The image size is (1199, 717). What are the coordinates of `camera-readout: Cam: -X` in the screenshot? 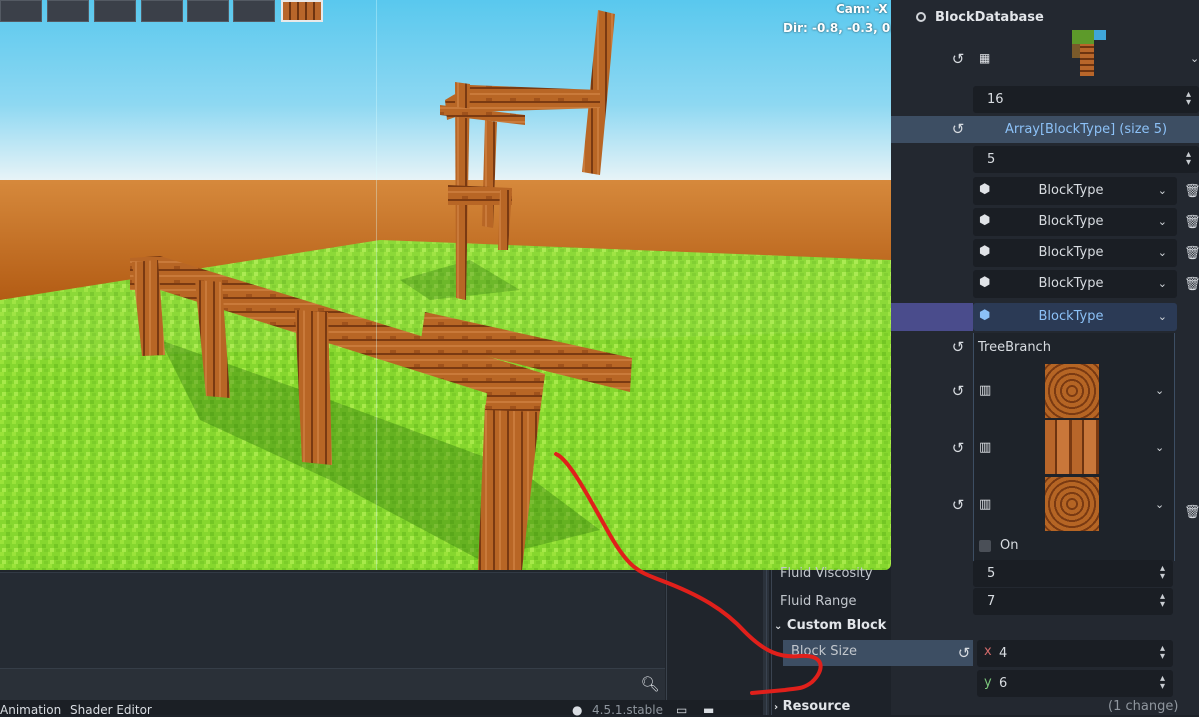 It's located at (862, 9).